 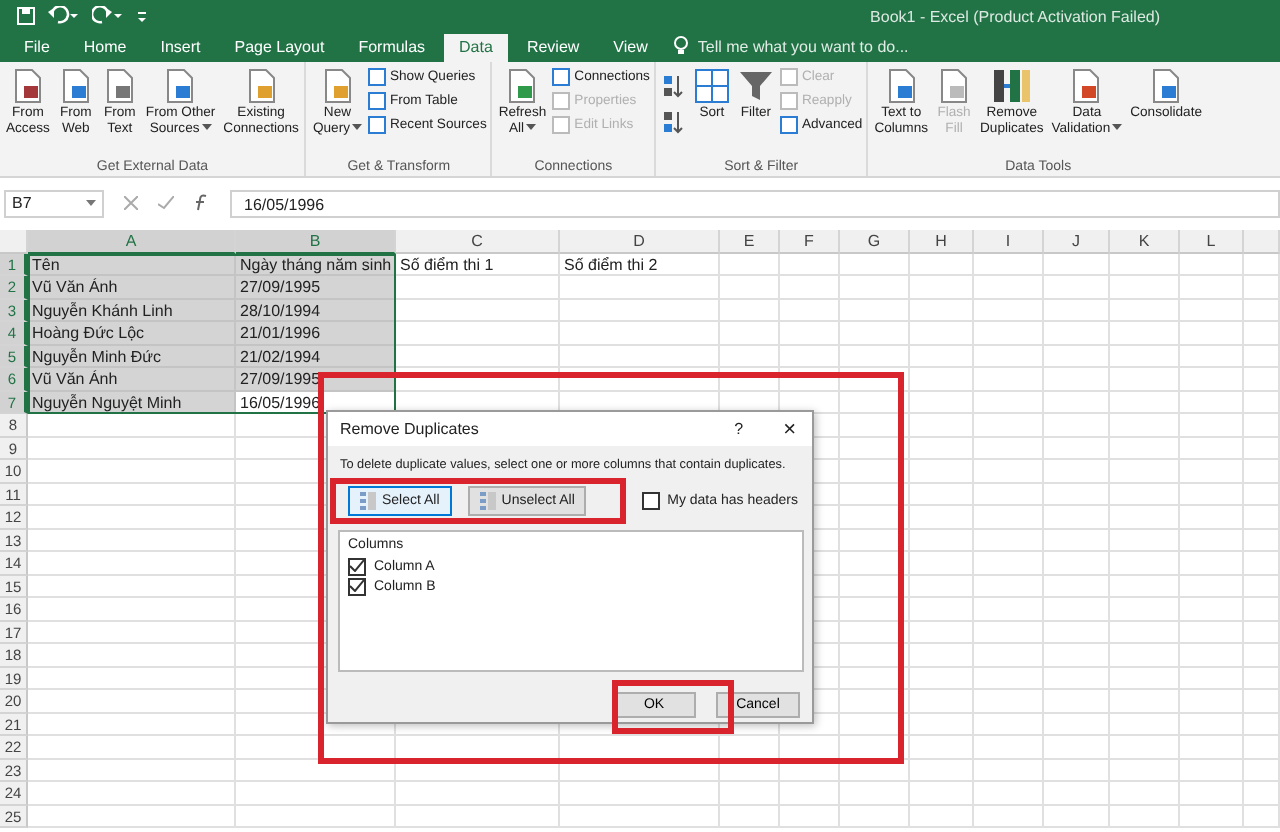 What do you see at coordinates (1212, 241) in the screenshot?
I see `column-header: L` at bounding box center [1212, 241].